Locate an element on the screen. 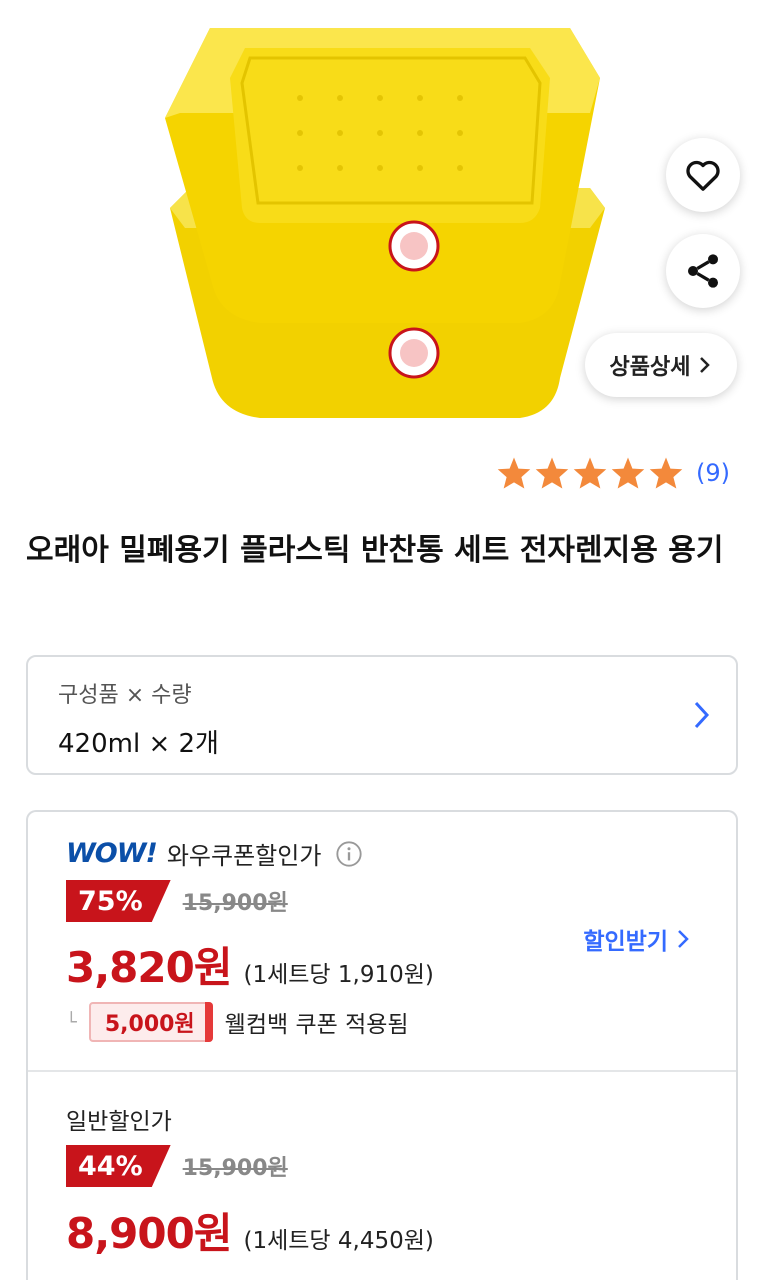 This screenshot has height=1280, width=784. wow-logo: WOW! is located at coordinates (112, 853).